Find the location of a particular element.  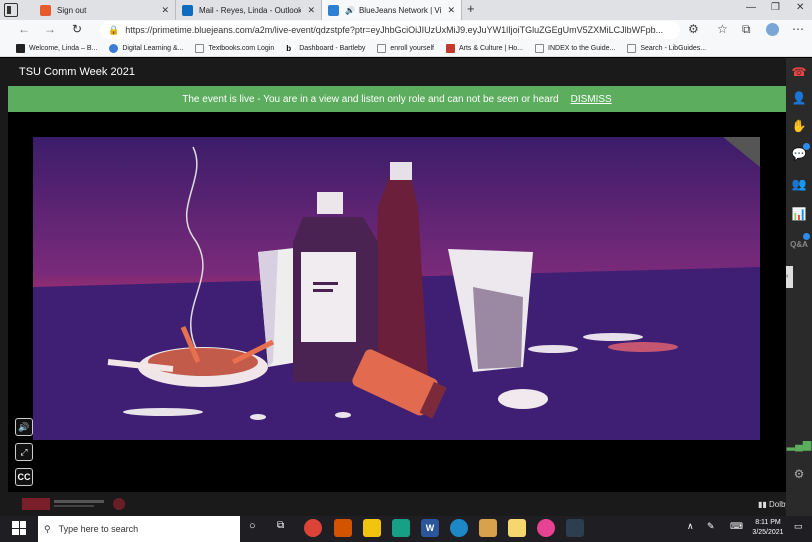

pill-cap is located at coordinates (523, 399).